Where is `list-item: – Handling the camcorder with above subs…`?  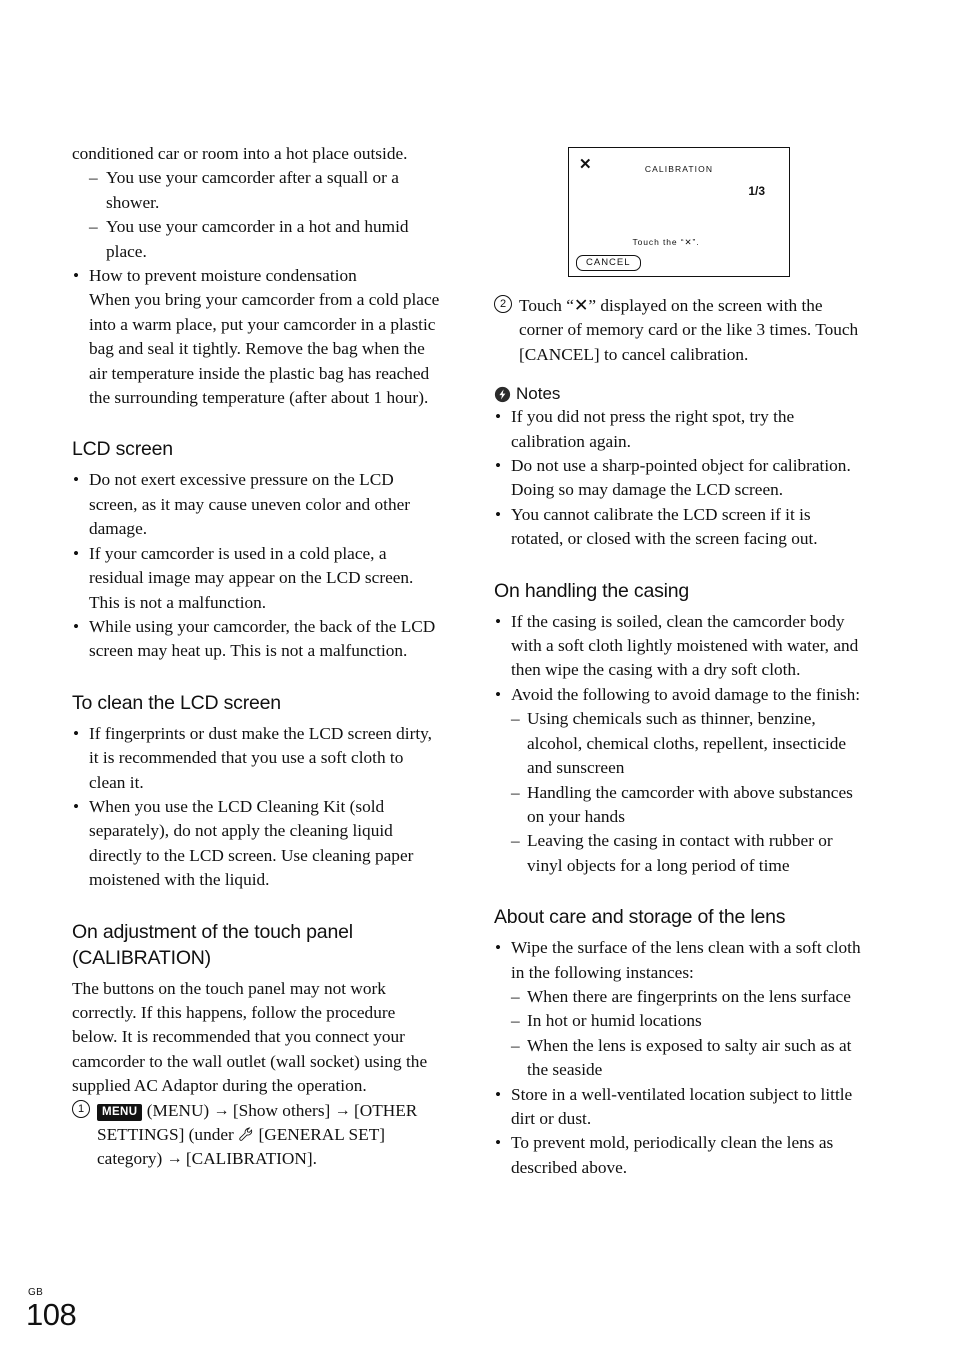
list-item: – Handling the camcorder with above subs… is located at coordinates (688, 805).